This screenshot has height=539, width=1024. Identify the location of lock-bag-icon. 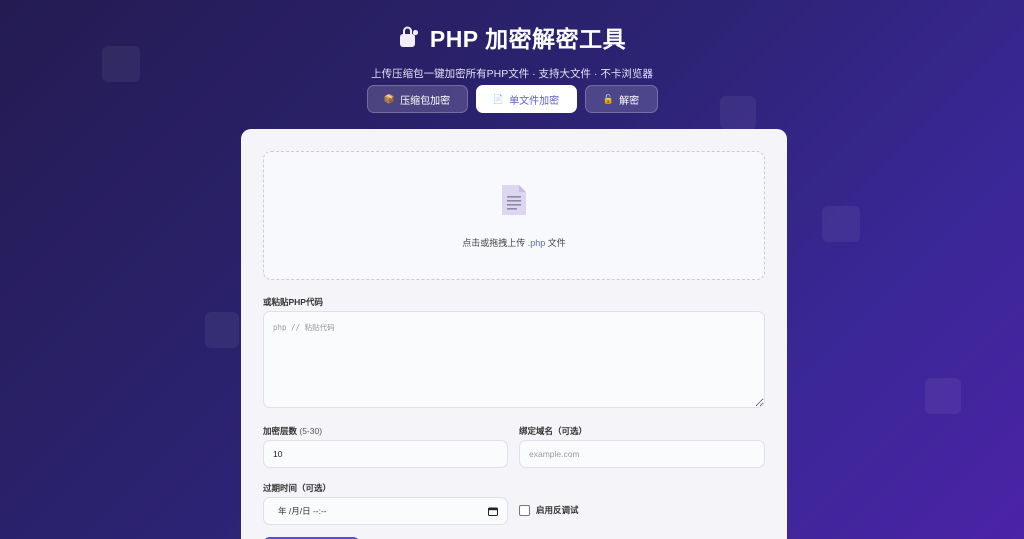
(409, 37).